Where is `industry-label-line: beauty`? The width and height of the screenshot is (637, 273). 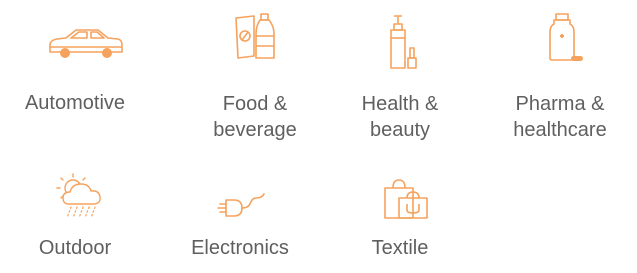 industry-label-line: beauty is located at coordinates (400, 130).